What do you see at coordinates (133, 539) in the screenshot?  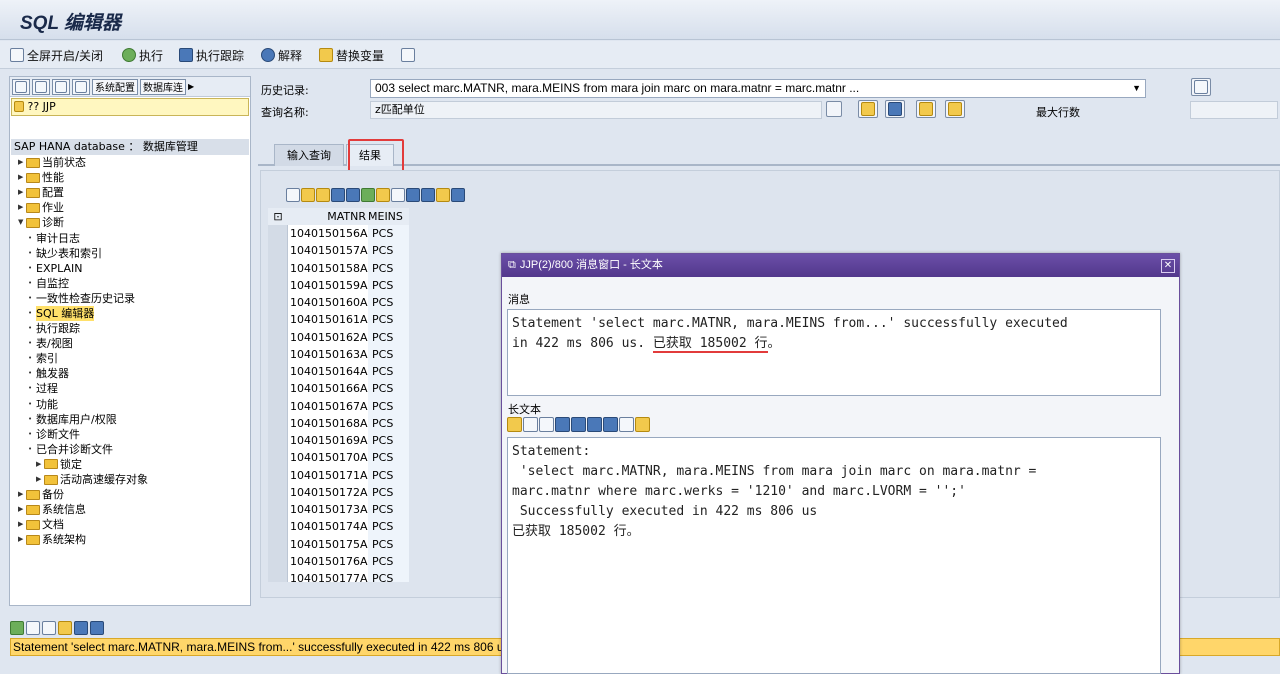 I see `tree-node: ▶ 系统架构` at bounding box center [133, 539].